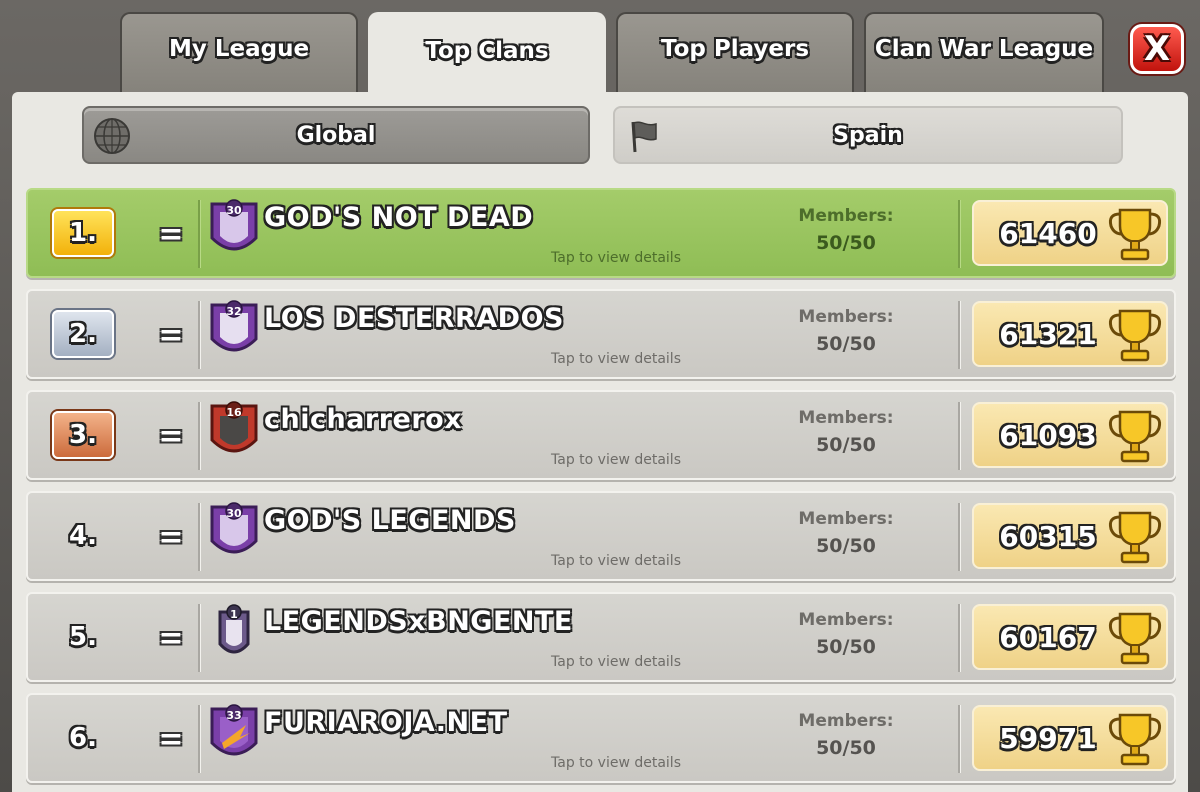 Image resolution: width=1200 pixels, height=792 pixels. I want to click on rank-badge: 1., so click(83, 233).